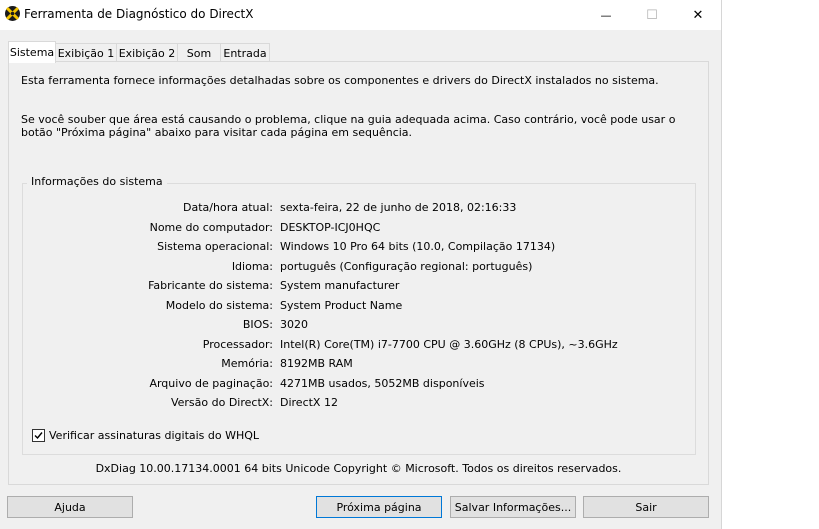 The width and height of the screenshot is (819, 529). Describe the element at coordinates (359, 364) in the screenshot. I see `info-row-memory: Memória: 8192MB RAM` at that location.